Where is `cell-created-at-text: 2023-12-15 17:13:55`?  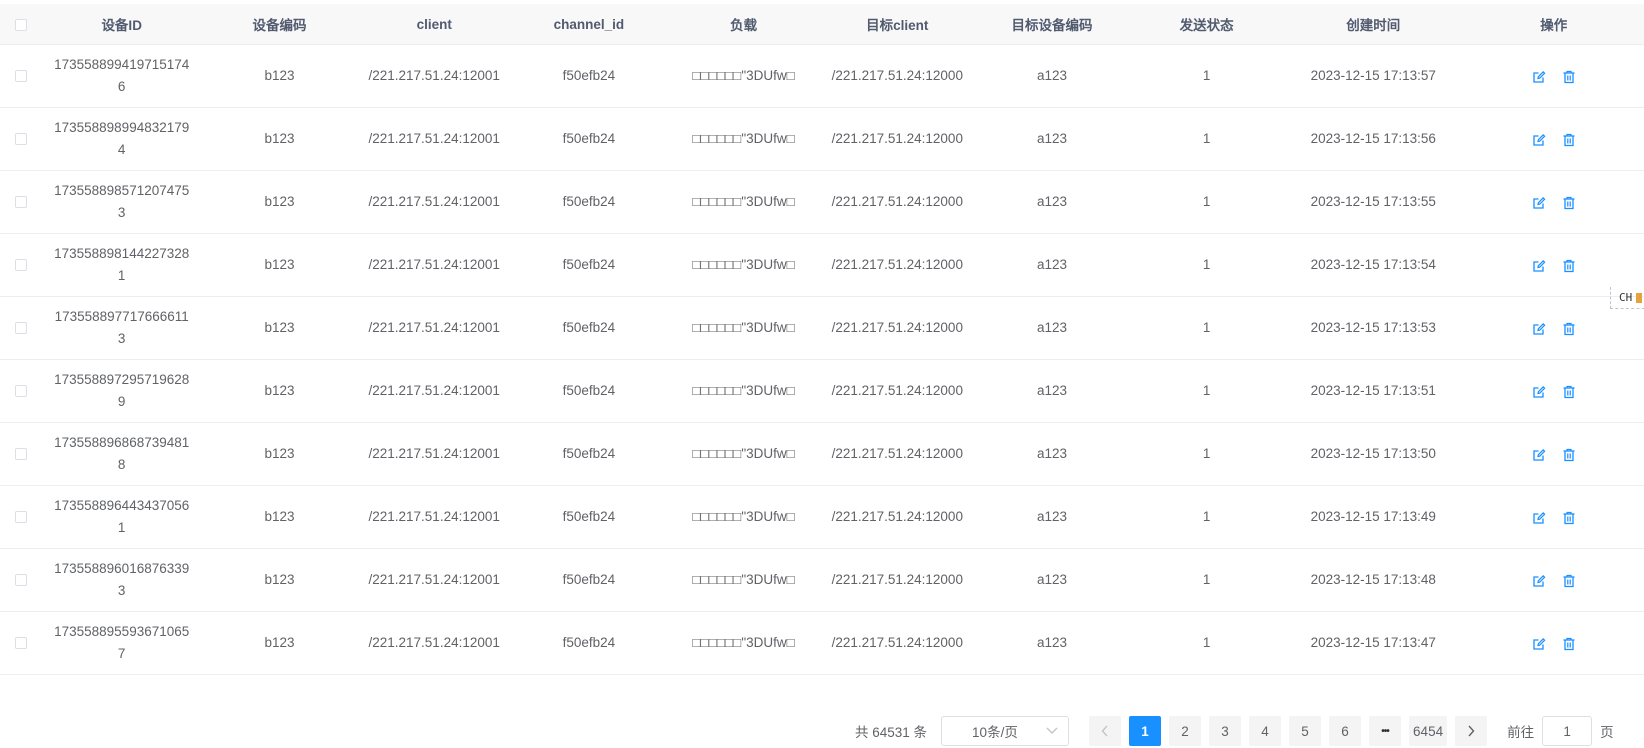 cell-created-at-text: 2023-12-15 17:13:55 is located at coordinates (1373, 201).